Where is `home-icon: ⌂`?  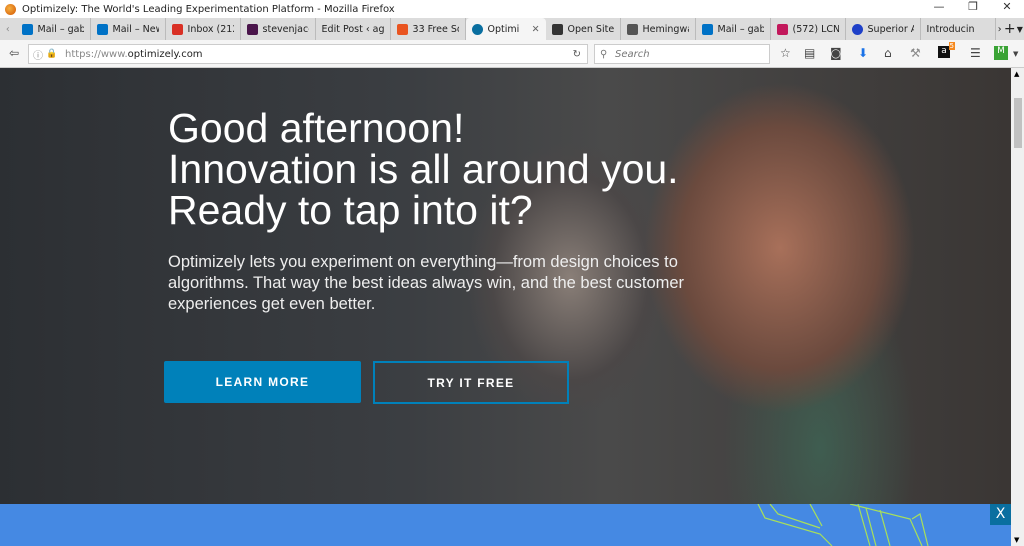 home-icon: ⌂ is located at coordinates (888, 53).